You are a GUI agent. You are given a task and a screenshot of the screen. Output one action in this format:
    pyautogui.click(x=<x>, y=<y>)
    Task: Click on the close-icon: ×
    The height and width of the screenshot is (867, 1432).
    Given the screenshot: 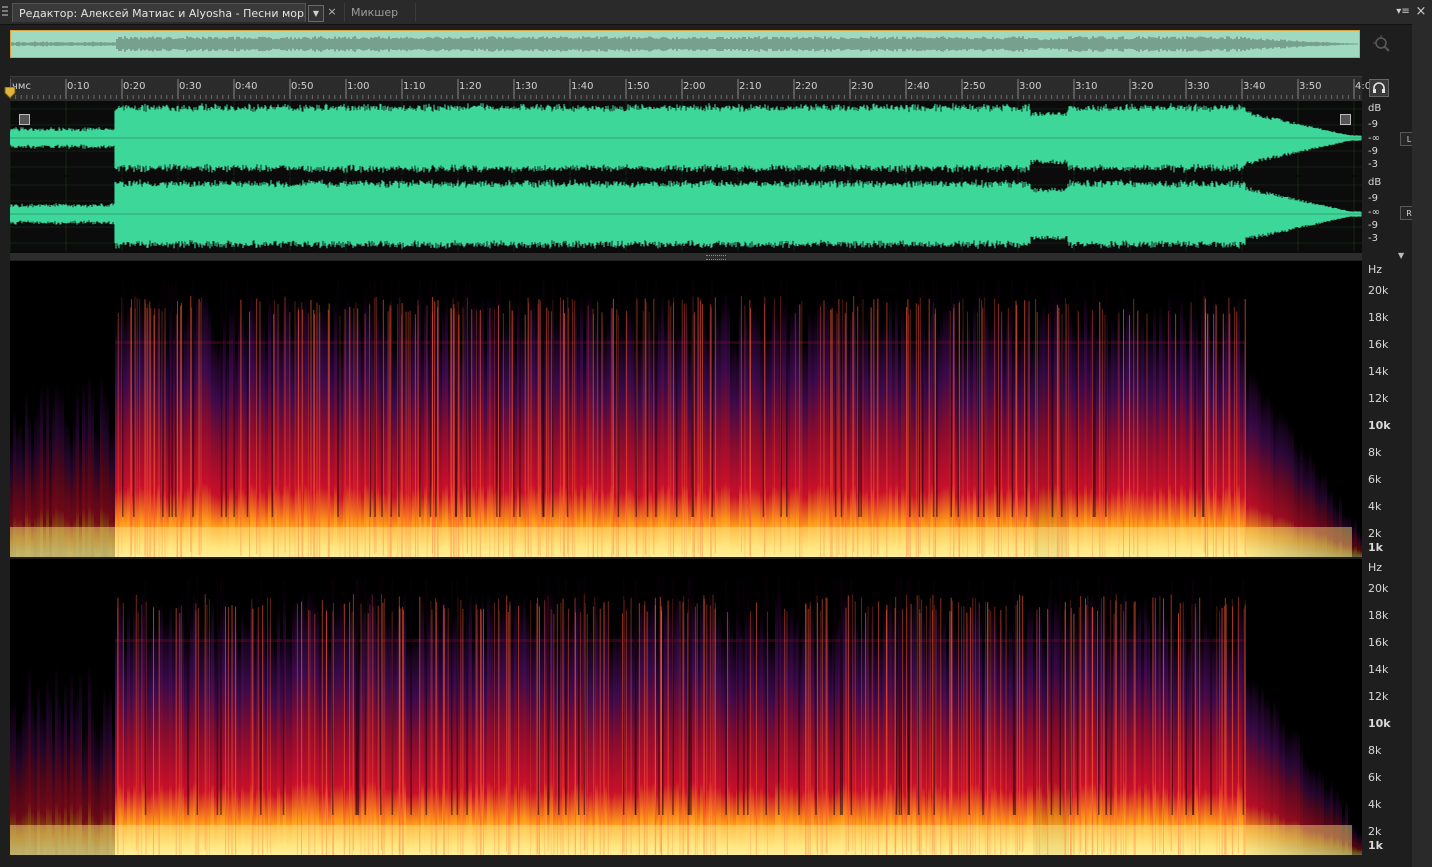 What is the action you would take?
    pyautogui.click(x=332, y=12)
    